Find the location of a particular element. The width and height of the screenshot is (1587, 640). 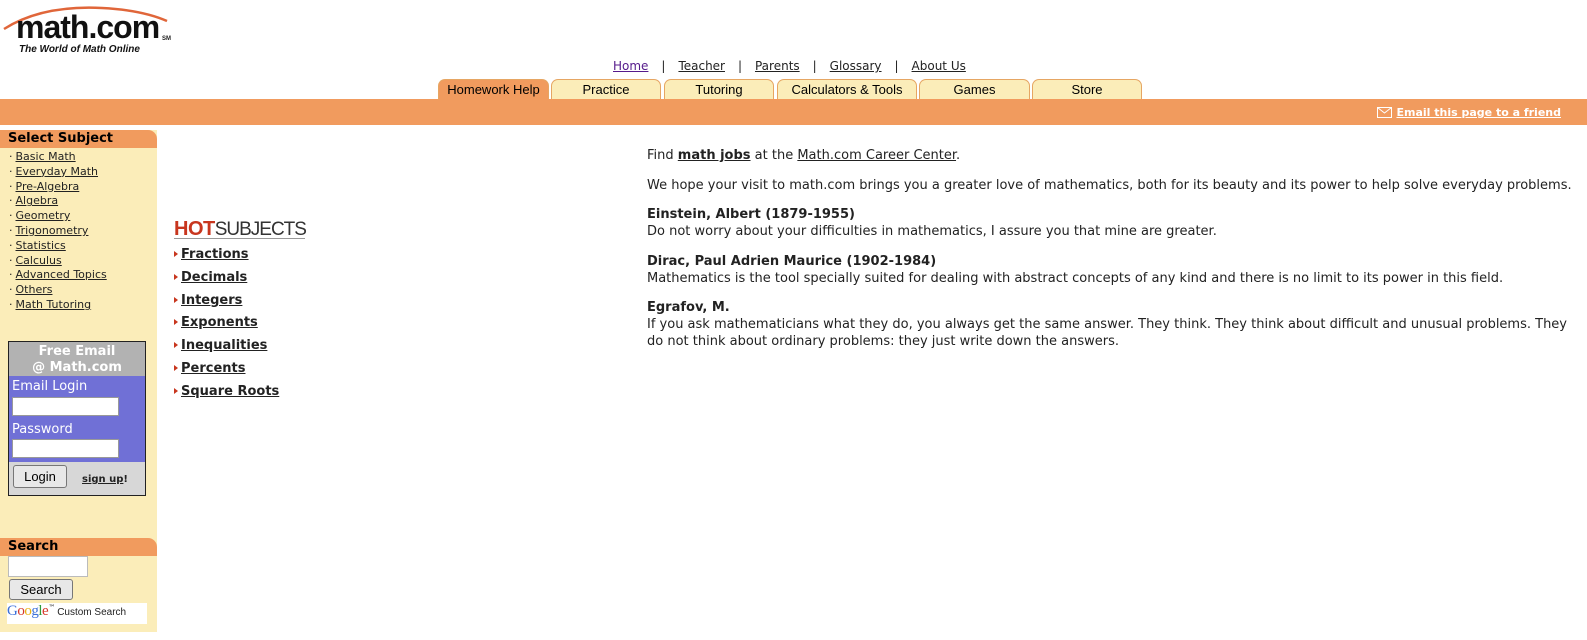

email-login-input is located at coordinates (65, 406).